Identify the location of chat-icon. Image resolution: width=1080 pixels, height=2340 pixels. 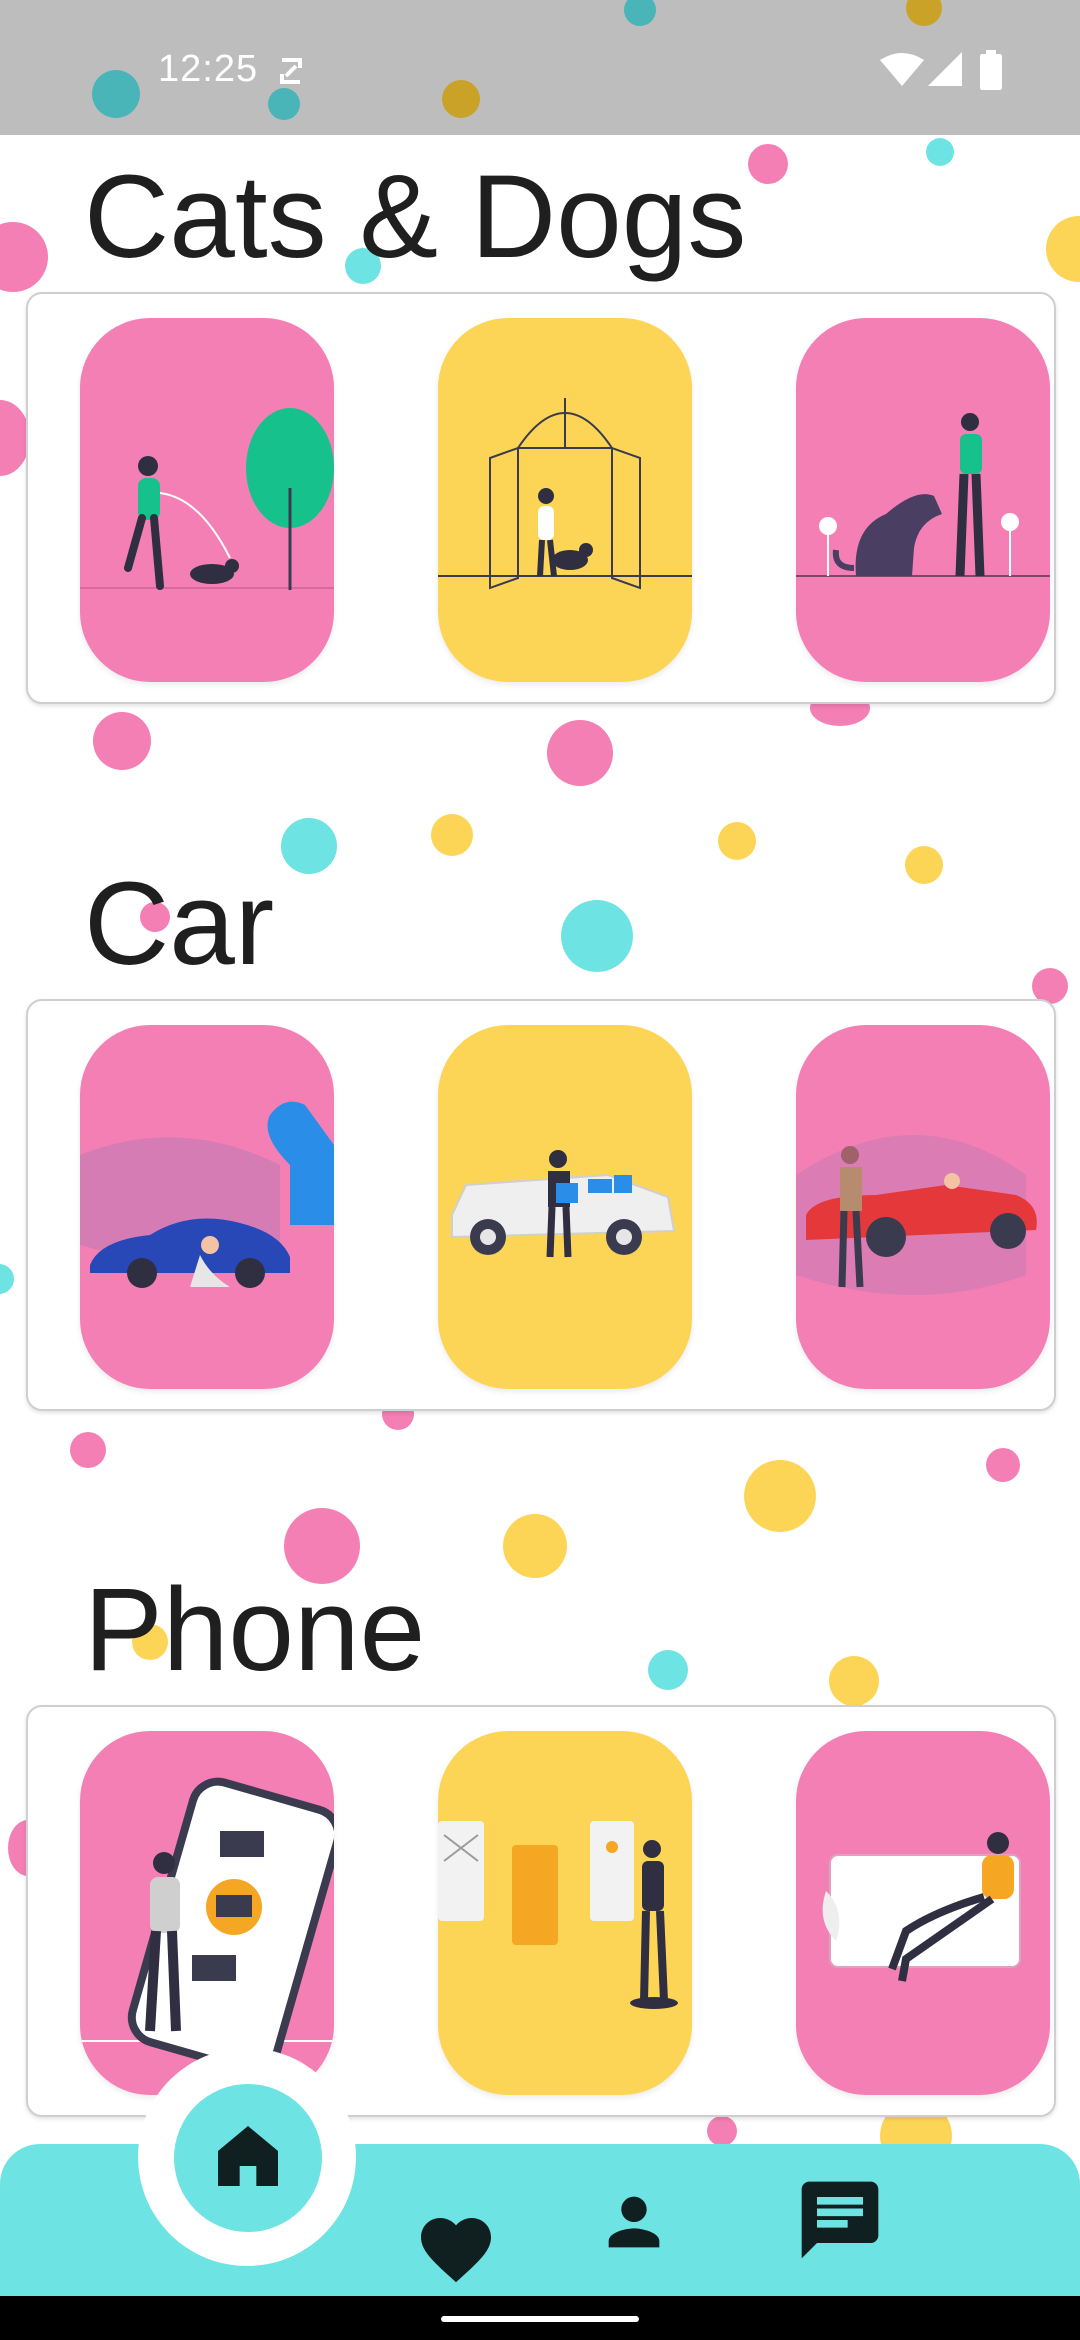
(840, 2220).